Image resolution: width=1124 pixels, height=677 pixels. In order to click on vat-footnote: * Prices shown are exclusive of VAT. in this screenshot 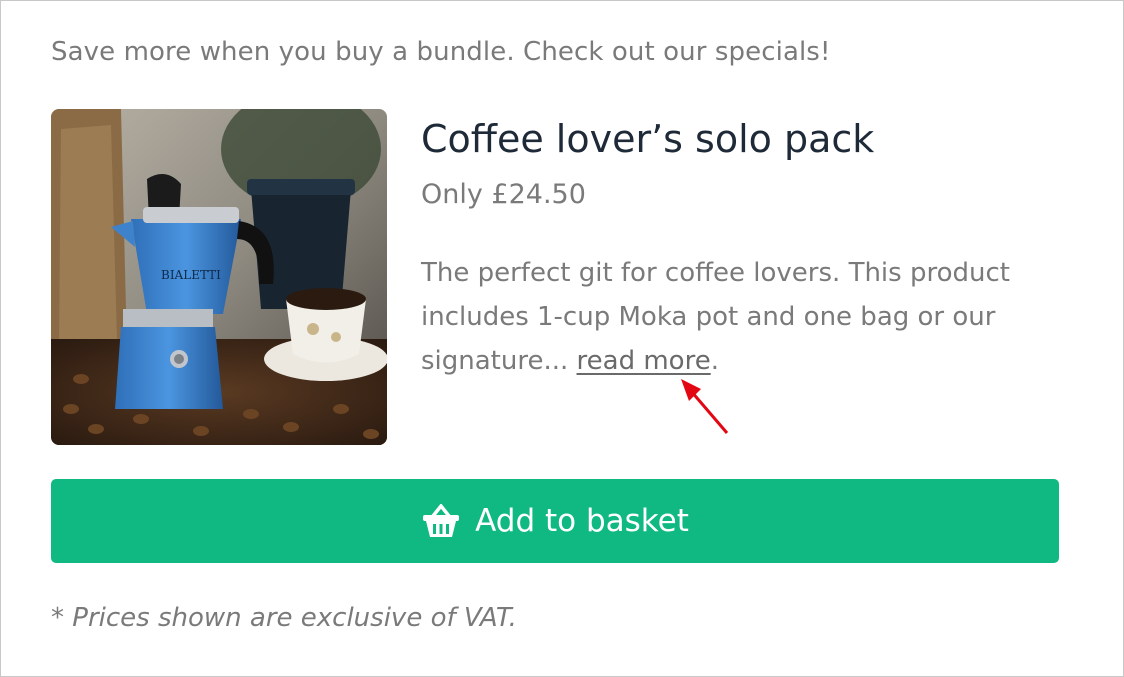, I will do `click(284, 618)`.